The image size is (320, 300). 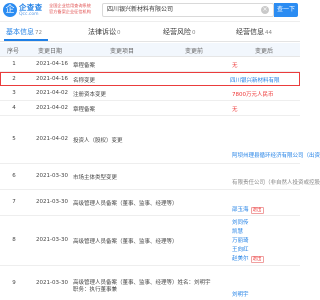 What do you see at coordinates (150, 50) in the screenshot?
I see `table-header: 序号 变更日期 变更项目 变更前 变更后` at bounding box center [150, 50].